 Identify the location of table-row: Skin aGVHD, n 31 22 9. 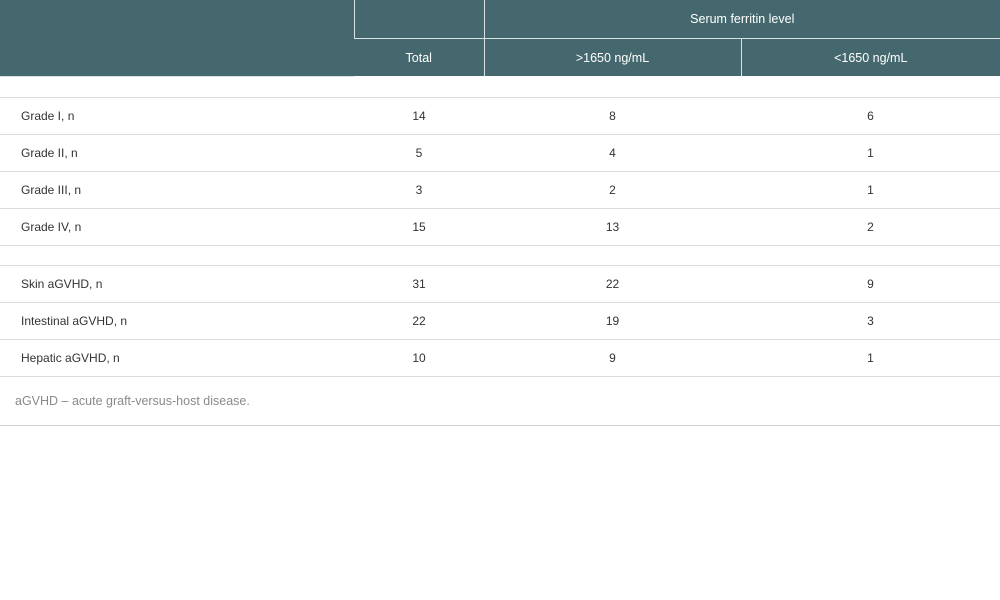
(500, 284).